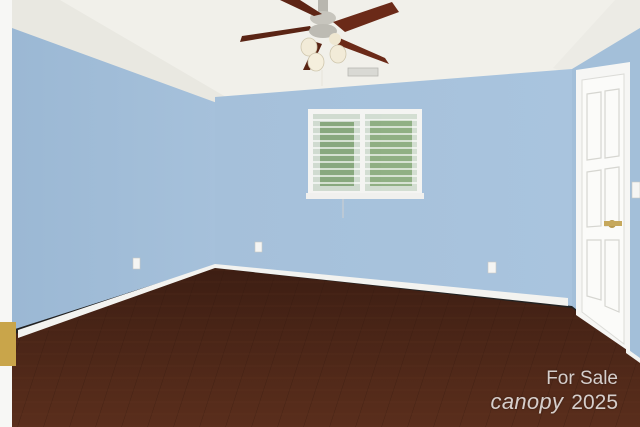 The height and width of the screenshot is (427, 640). Describe the element at coordinates (635, 190) in the screenshot. I see `light-switch` at that location.